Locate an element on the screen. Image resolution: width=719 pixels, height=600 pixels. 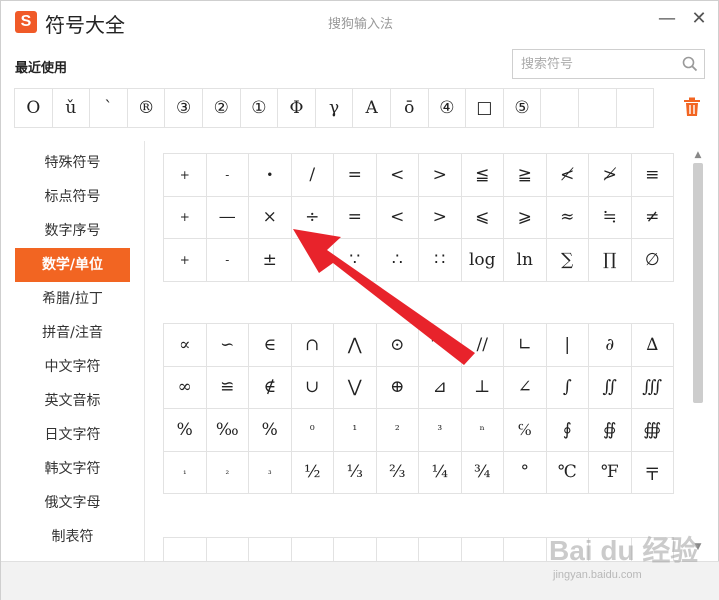
recent-symbol-cell: O is located at coordinates (33, 108).